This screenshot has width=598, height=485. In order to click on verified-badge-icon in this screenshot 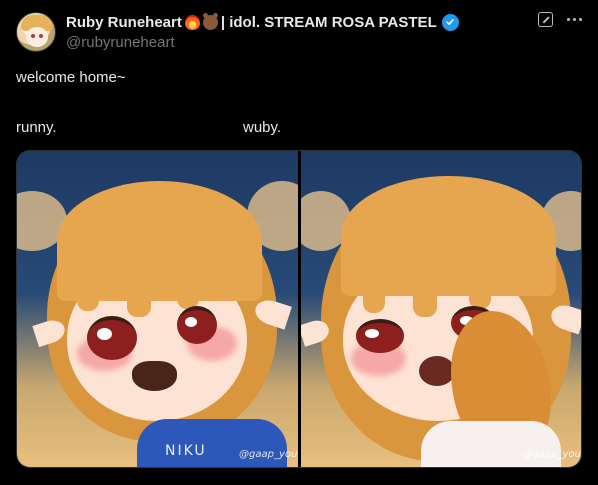, I will do `click(450, 22)`.